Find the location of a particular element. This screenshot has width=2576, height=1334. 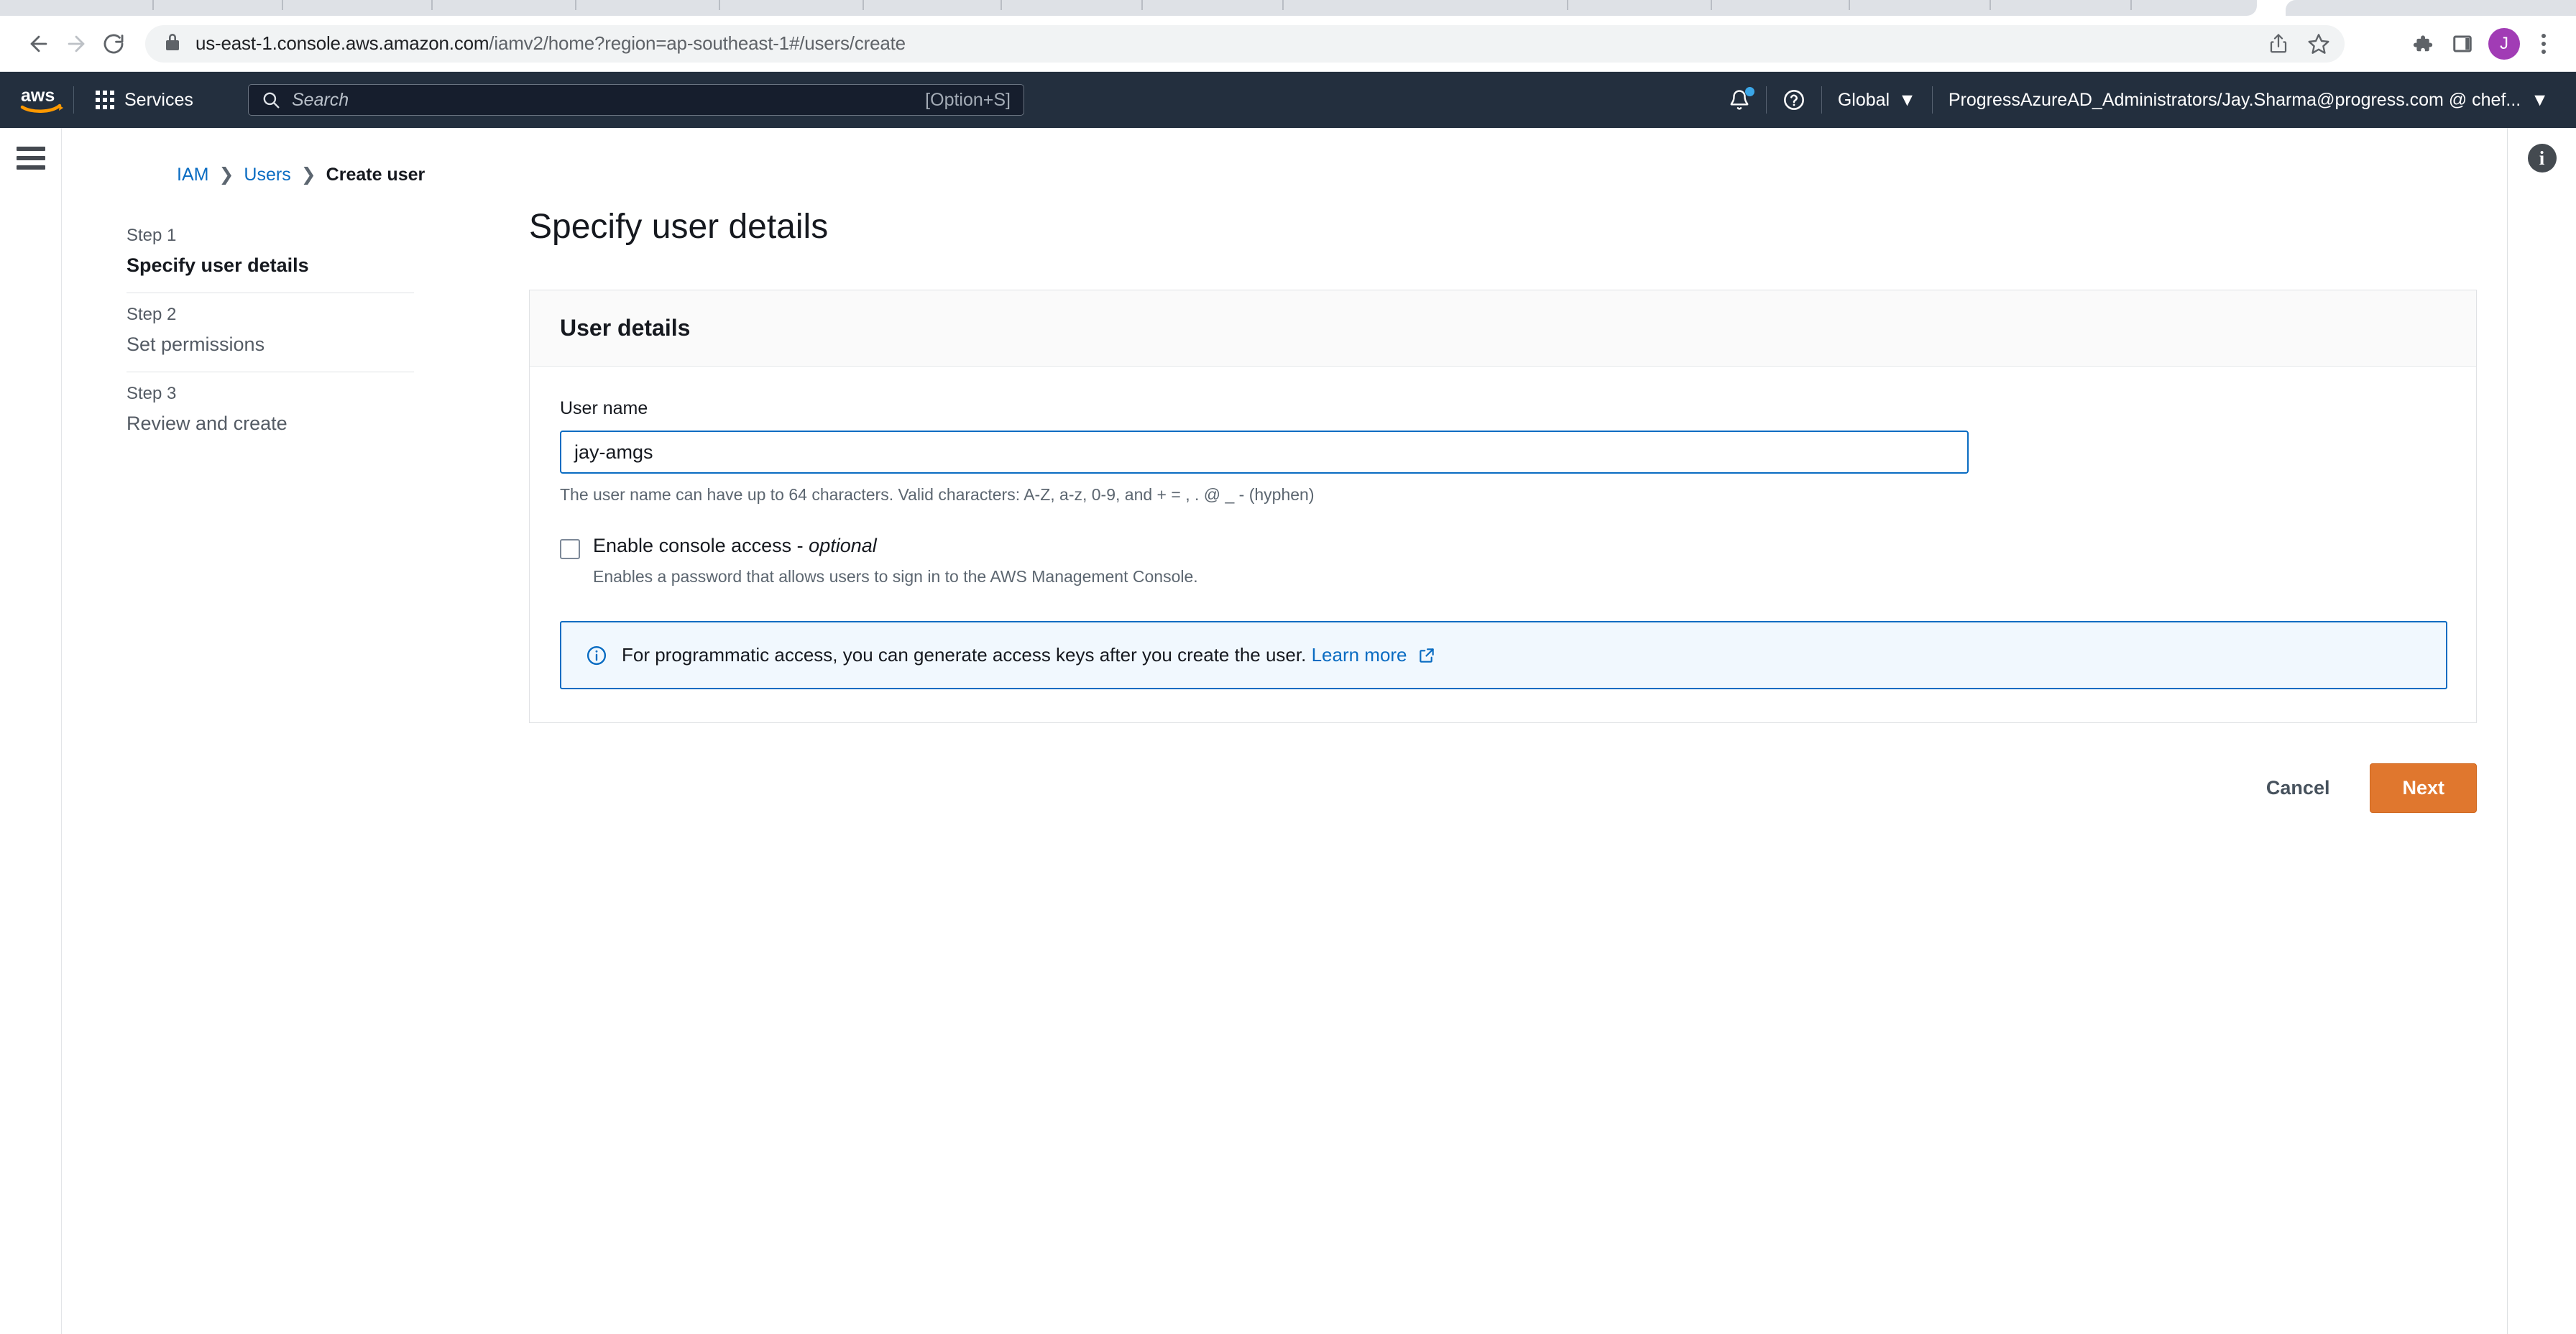

chevron-down-icon: ▼ is located at coordinates (2540, 99).